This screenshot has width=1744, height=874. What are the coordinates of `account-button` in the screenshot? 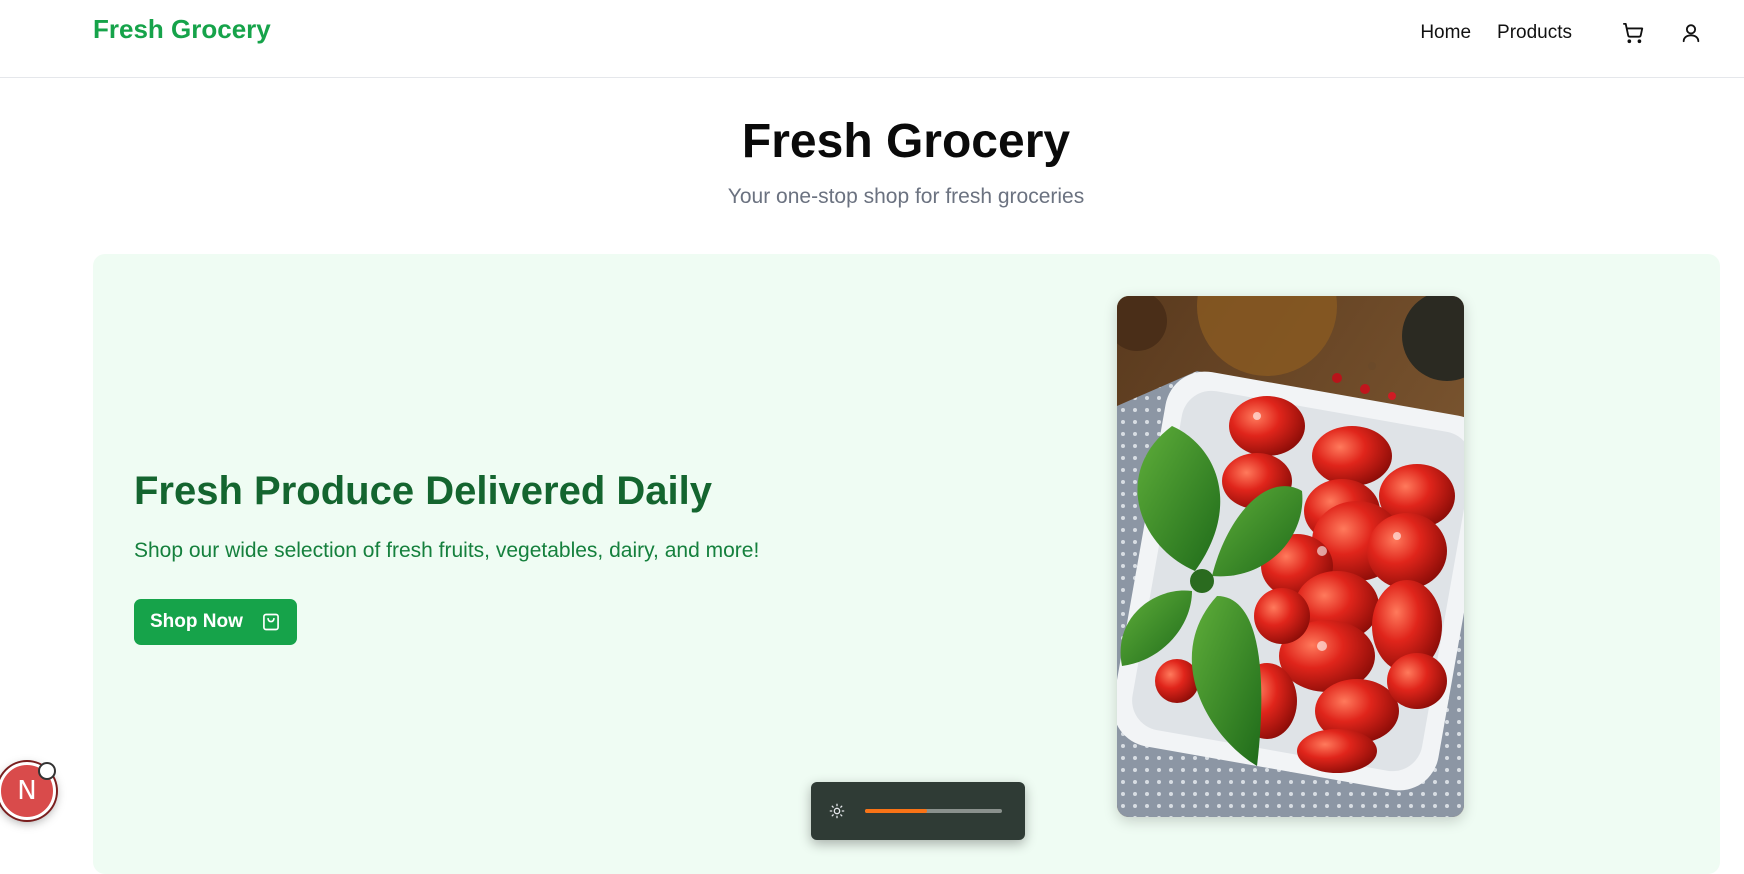 It's located at (1691, 33).